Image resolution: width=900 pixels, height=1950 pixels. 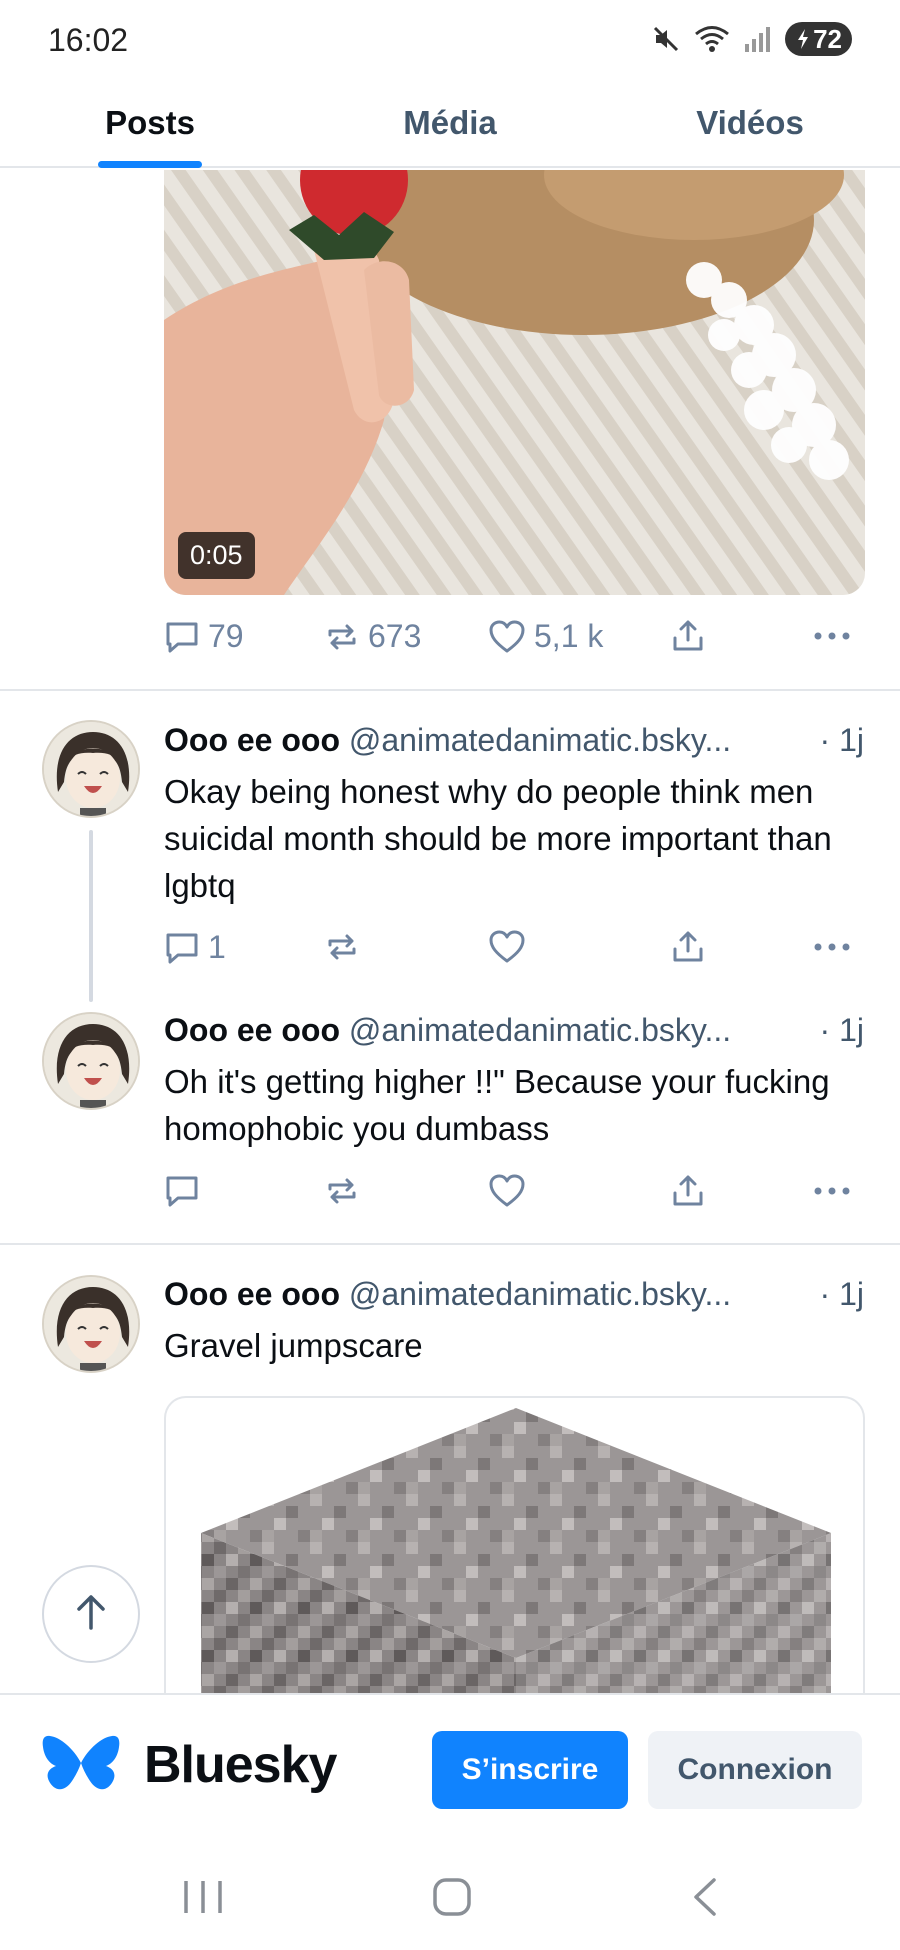 I want to click on battery-level: 72, so click(x=827, y=38).